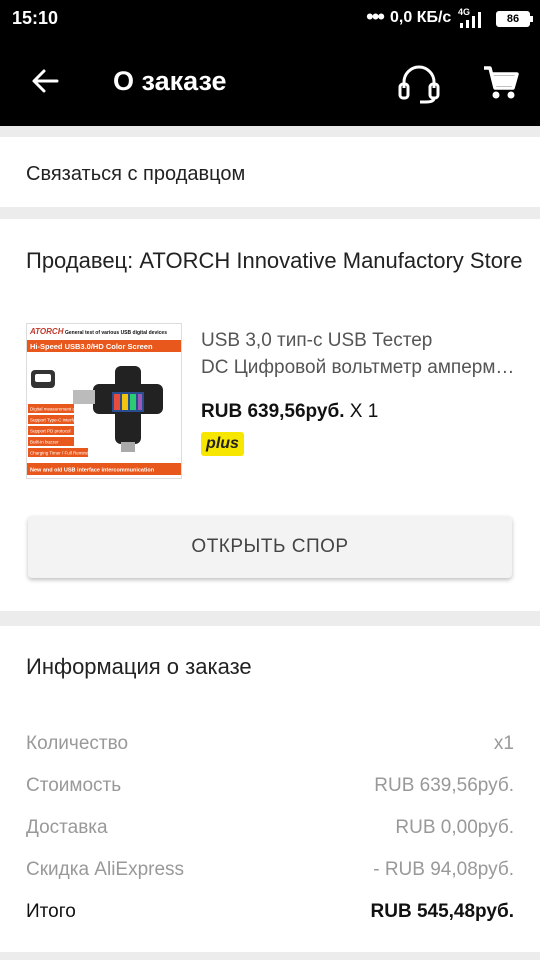 The height and width of the screenshot is (960, 540). I want to click on order-row-total: Итого RUB 545,48руб., so click(270, 914).